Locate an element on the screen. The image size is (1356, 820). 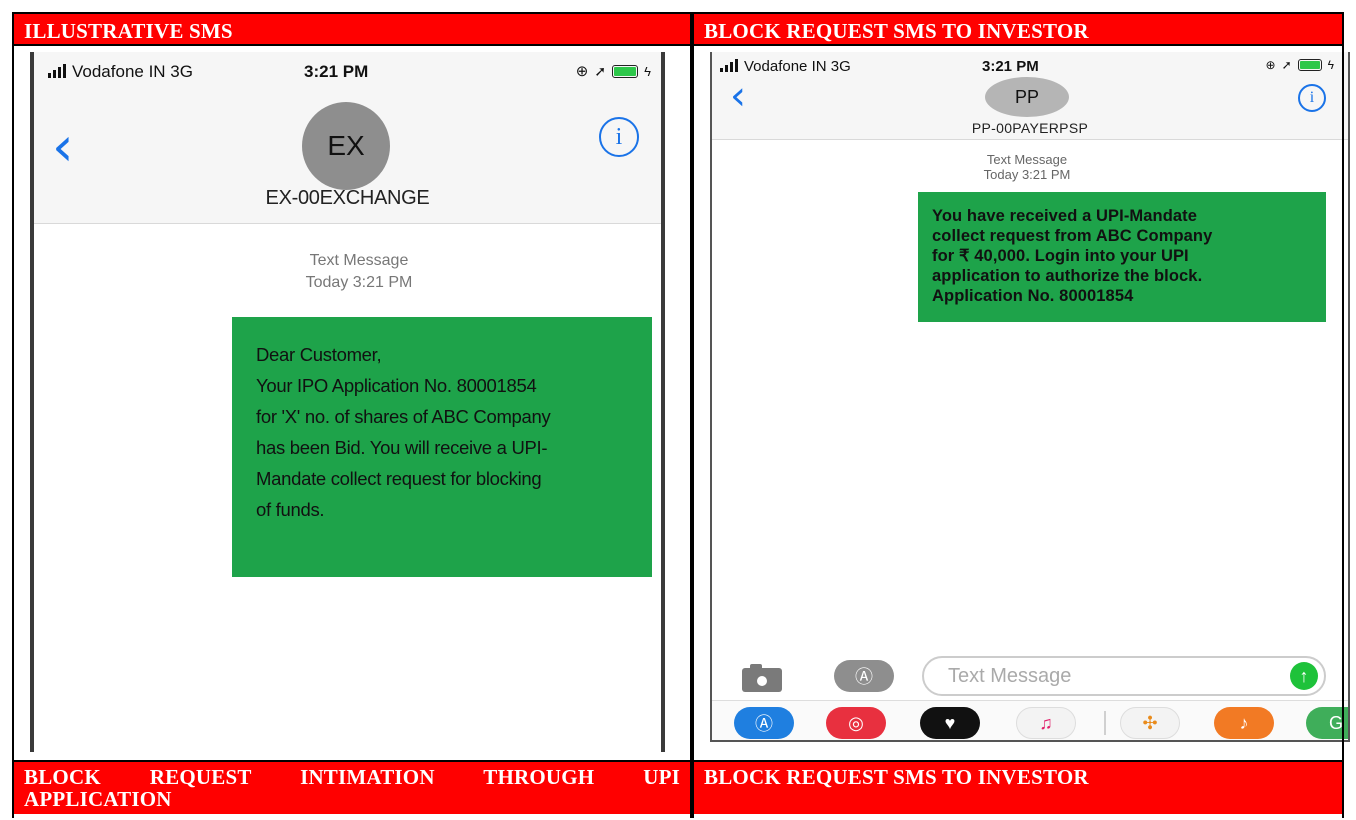
send-arrow-icon: ↑ is located at coordinates (1304, 676).